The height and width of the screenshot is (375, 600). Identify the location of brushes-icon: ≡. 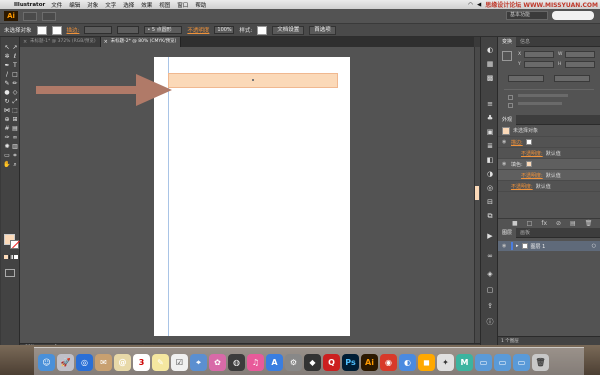
(490, 104).